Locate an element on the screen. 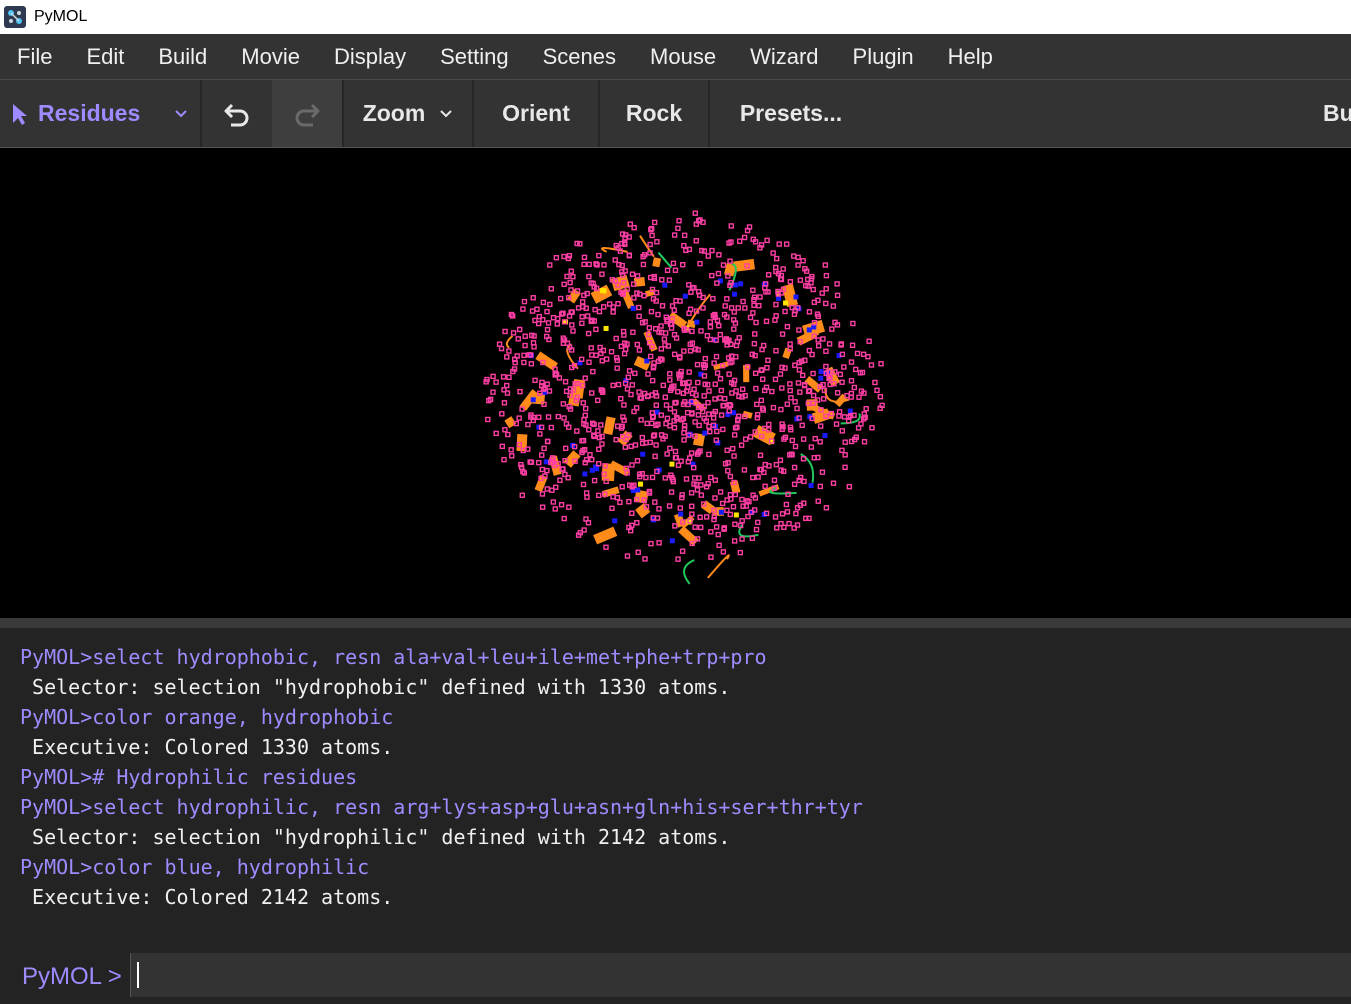 The height and width of the screenshot is (1004, 1351). console-line: PyMOL># Hydrophilic residues is located at coordinates (189, 777).